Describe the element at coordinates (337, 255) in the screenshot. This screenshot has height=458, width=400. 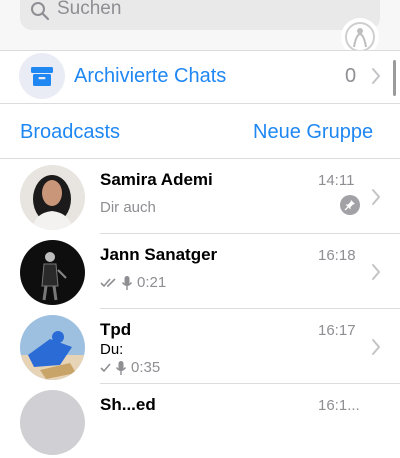
I see `chat-time: 16:18` at that location.